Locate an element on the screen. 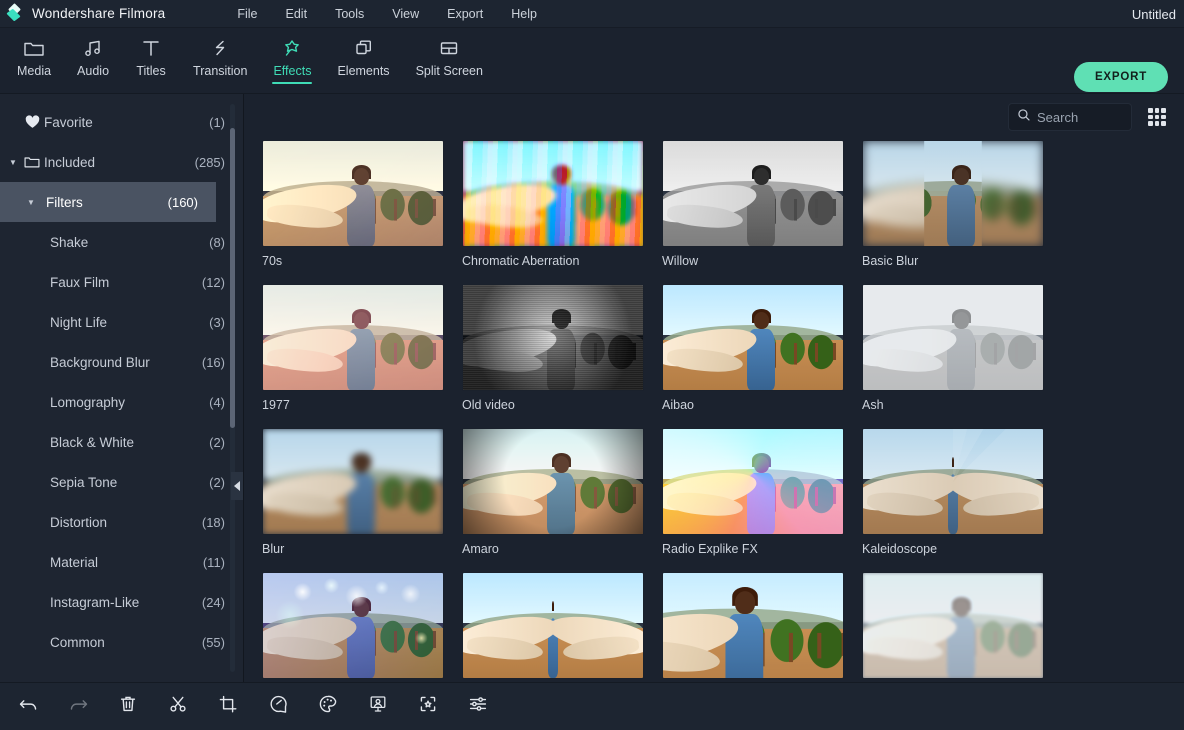  grid-dots-icon is located at coordinates (1157, 117).